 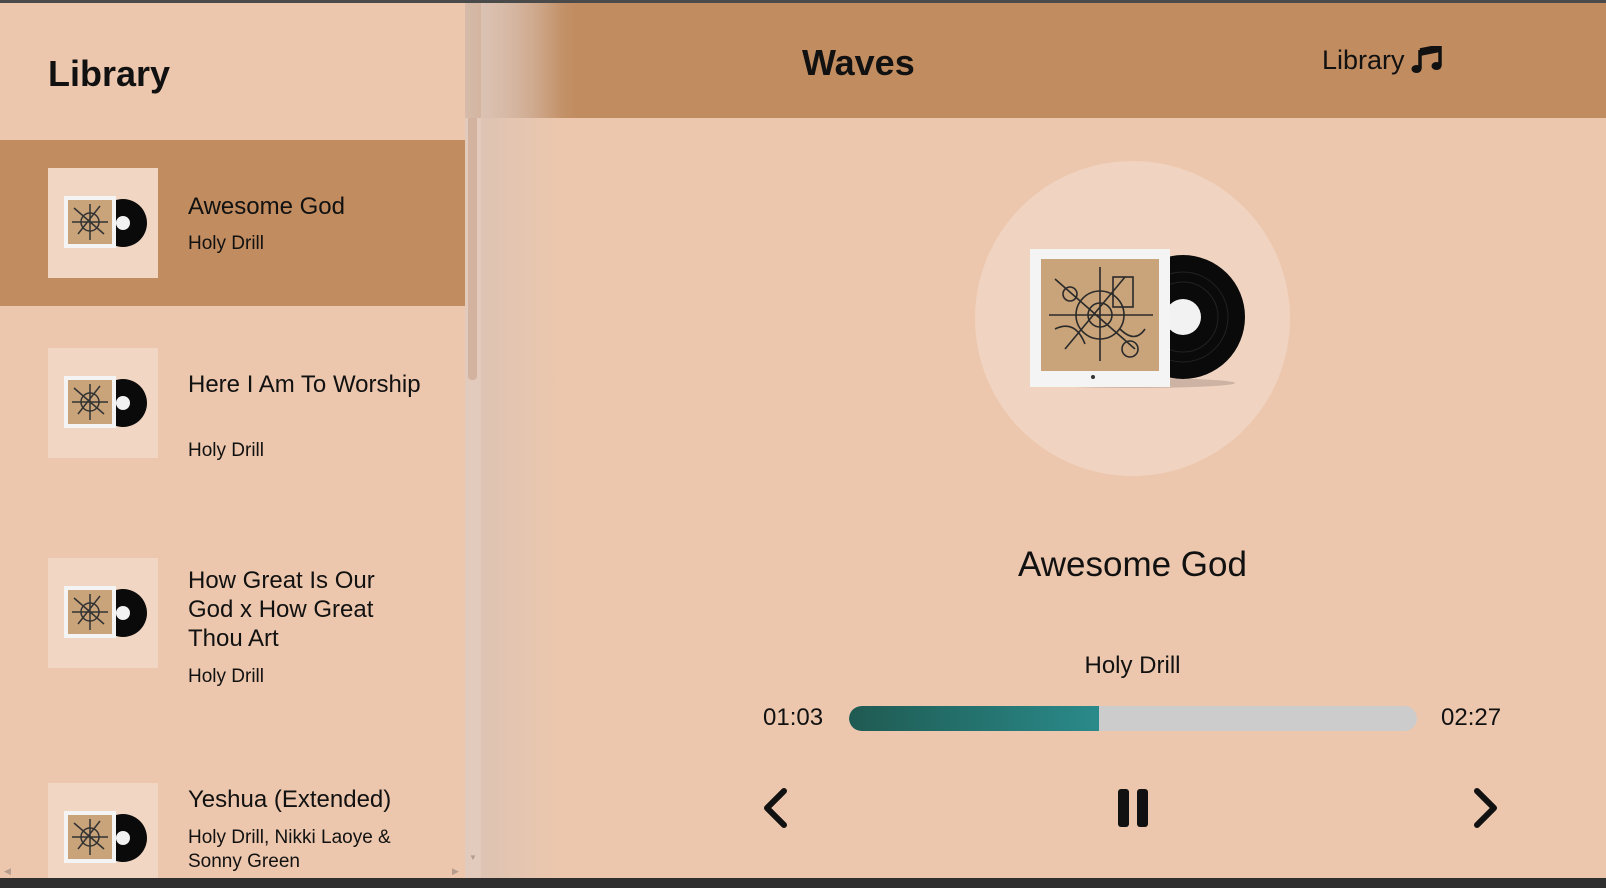 I want to click on song-artist: Holy Drill, Nikki Laoye & Sonny Green, so click(x=289, y=849).